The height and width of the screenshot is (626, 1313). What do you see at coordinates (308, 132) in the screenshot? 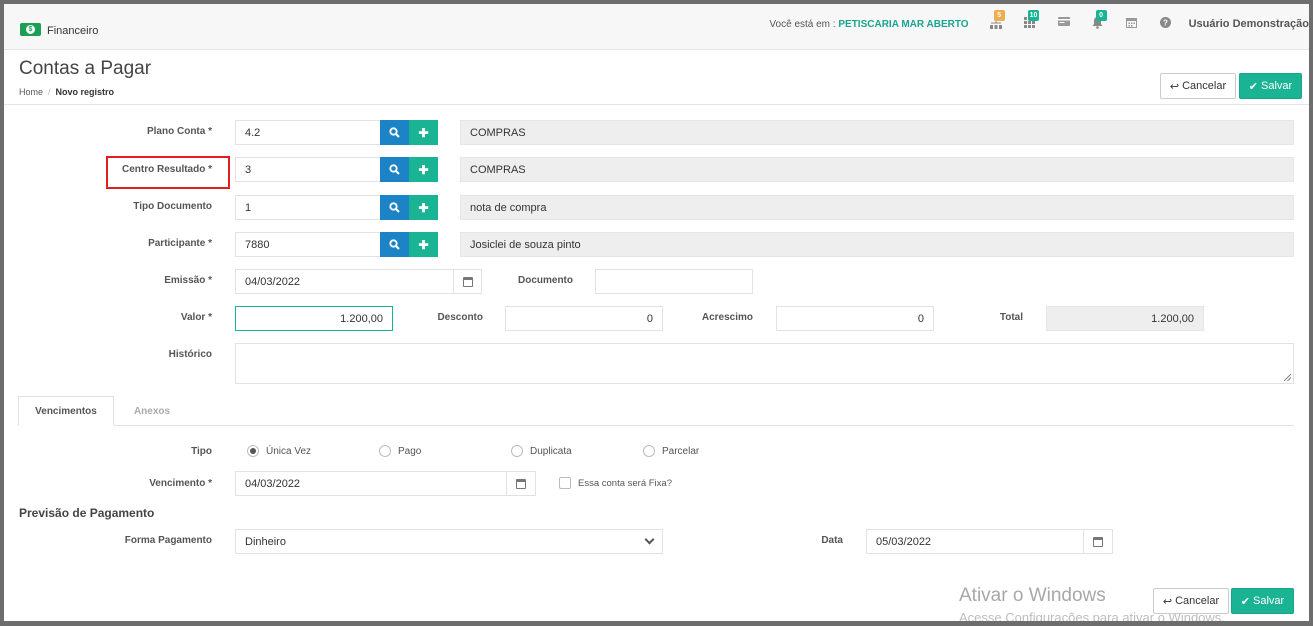
I see `plano-conta-input: 4.2` at bounding box center [308, 132].